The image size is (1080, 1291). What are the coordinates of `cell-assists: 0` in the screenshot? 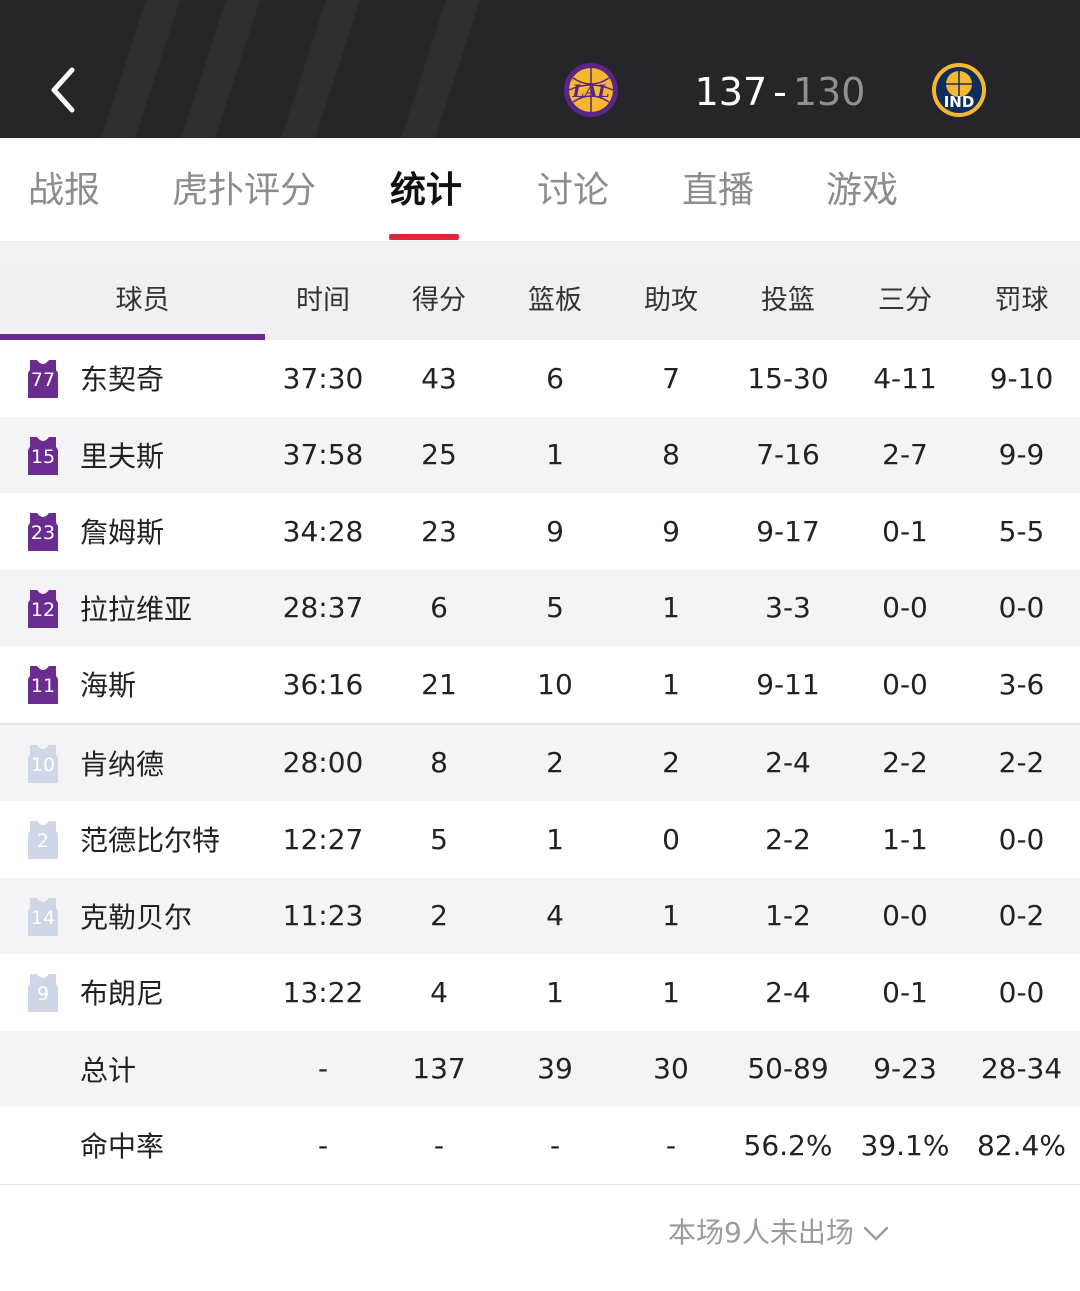 It's located at (671, 839).